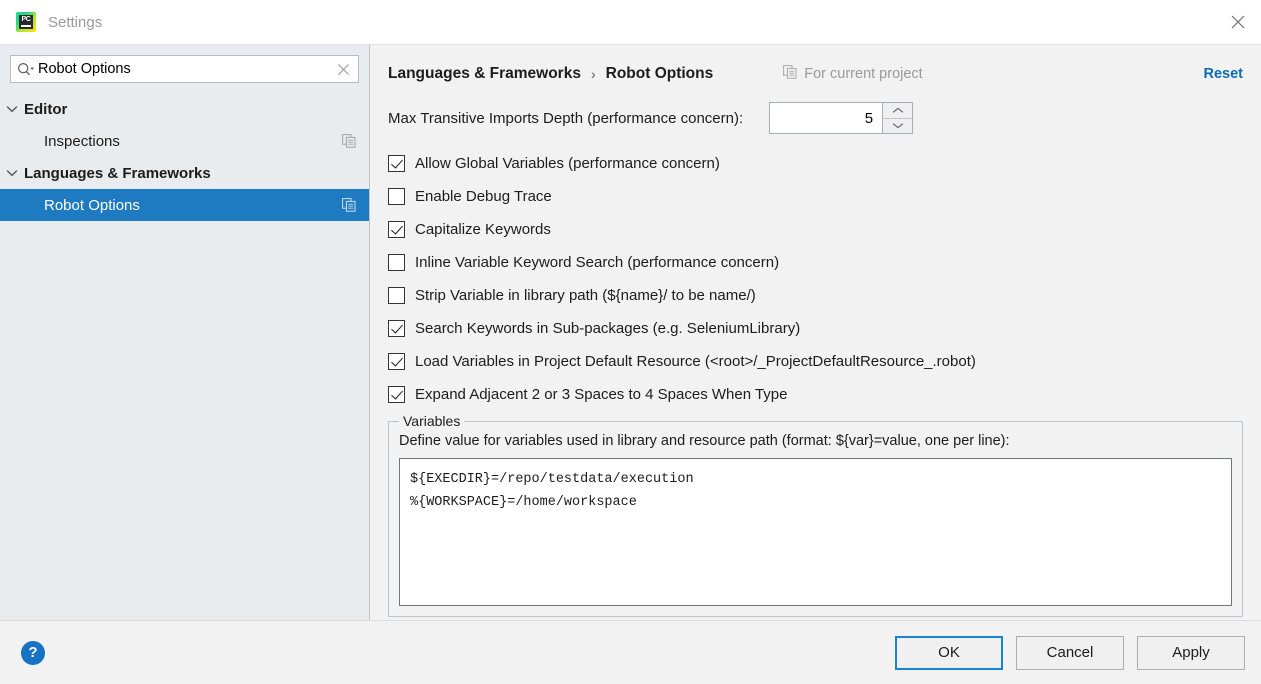  Describe the element at coordinates (184, 205) in the screenshot. I see `sidebar-item-robot-options: Robot Options` at that location.